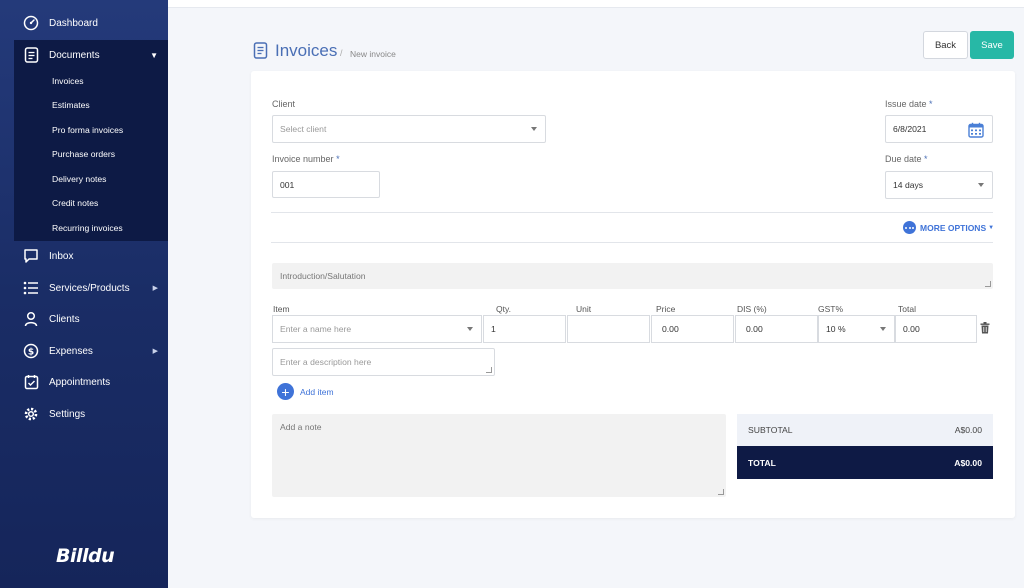 The width and height of the screenshot is (1024, 588). What do you see at coordinates (666, 309) in the screenshot?
I see `col-header-price: Price` at bounding box center [666, 309].